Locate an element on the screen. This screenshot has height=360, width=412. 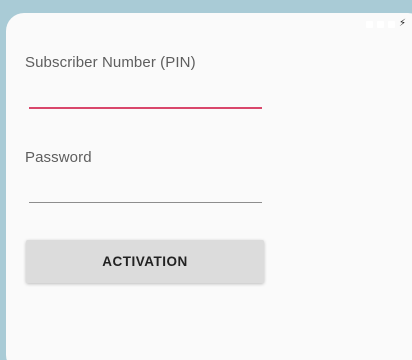
battery-icon is located at coordinates (391, 24).